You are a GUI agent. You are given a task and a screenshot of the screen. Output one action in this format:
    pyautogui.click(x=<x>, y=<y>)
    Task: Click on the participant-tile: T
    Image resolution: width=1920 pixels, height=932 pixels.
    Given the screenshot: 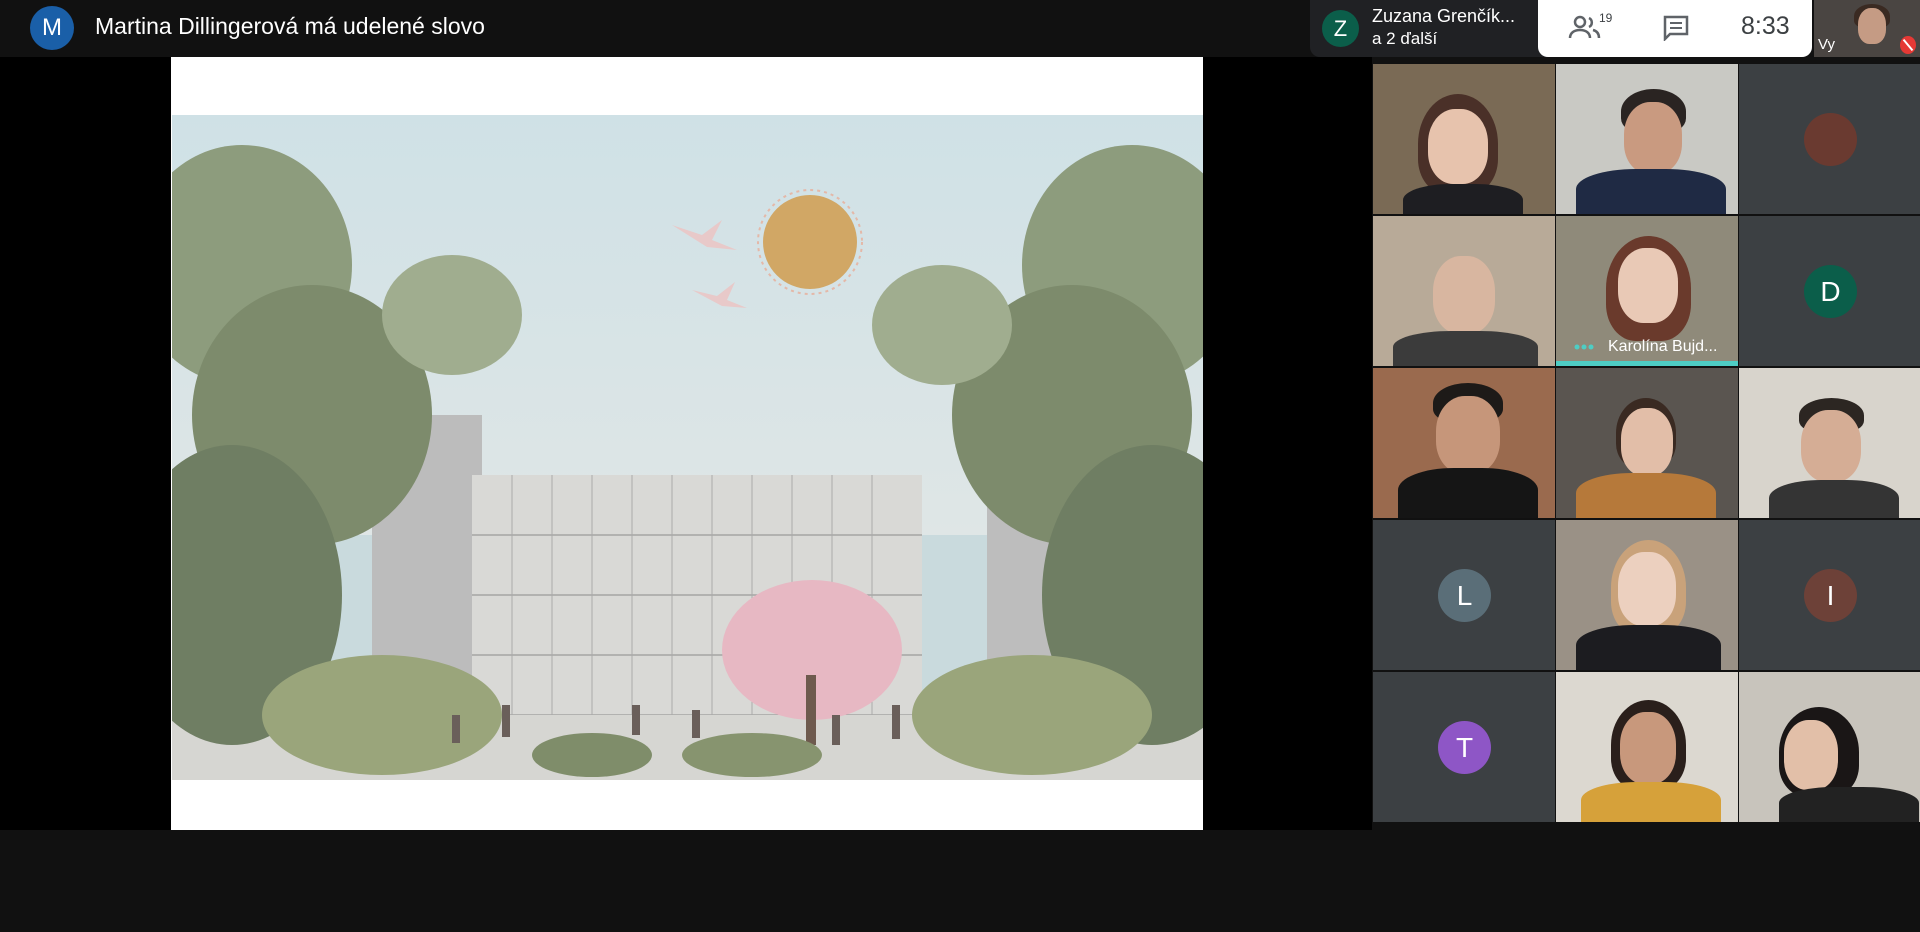 What is the action you would take?
    pyautogui.click(x=1464, y=747)
    